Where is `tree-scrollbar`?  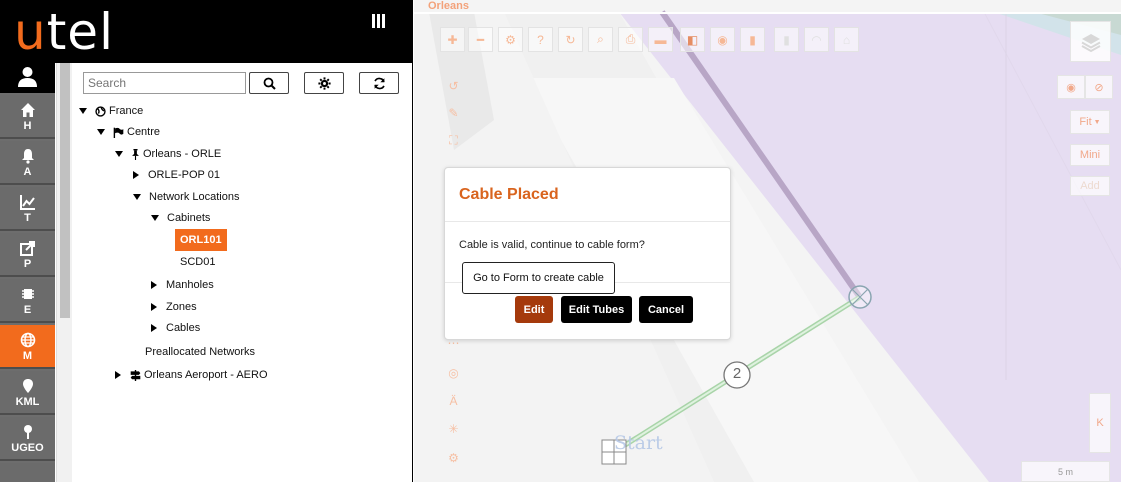 tree-scrollbar is located at coordinates (64, 272).